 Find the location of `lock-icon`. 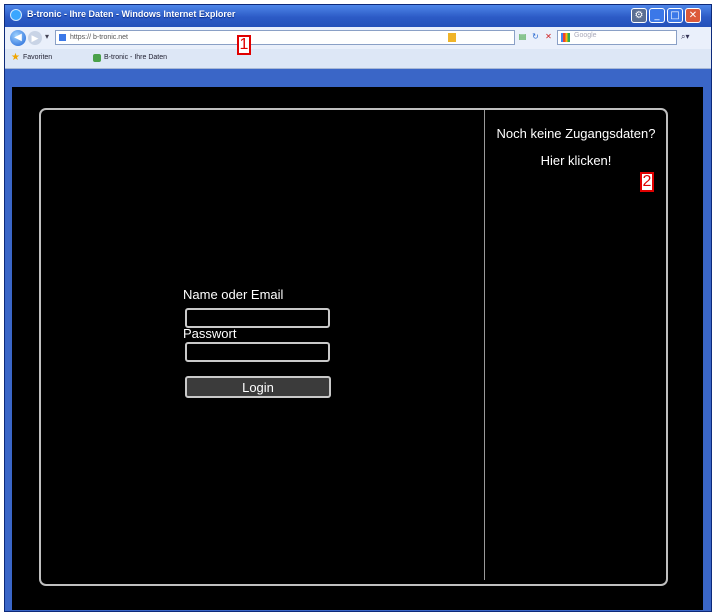

lock-icon is located at coordinates (452, 37).